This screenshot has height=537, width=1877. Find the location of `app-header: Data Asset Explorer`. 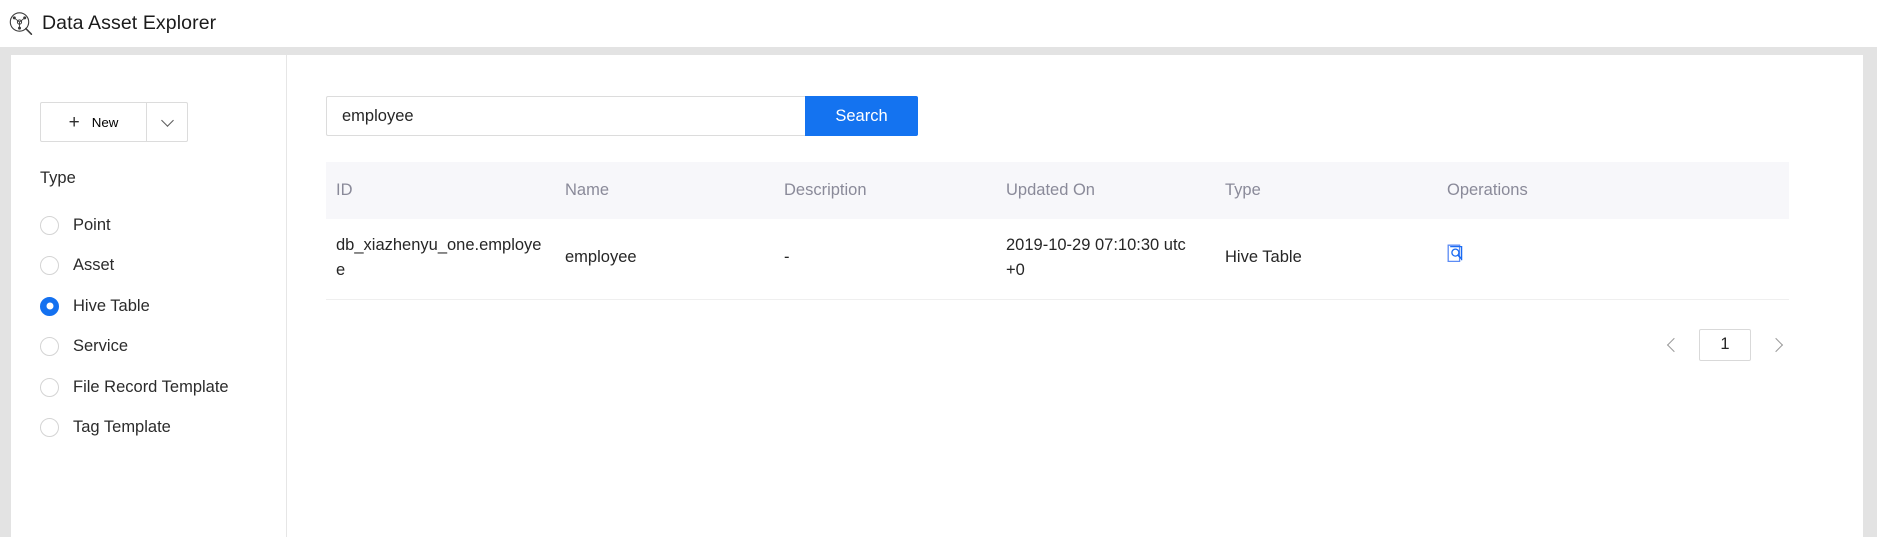

app-header: Data Asset Explorer is located at coordinates (938, 23).